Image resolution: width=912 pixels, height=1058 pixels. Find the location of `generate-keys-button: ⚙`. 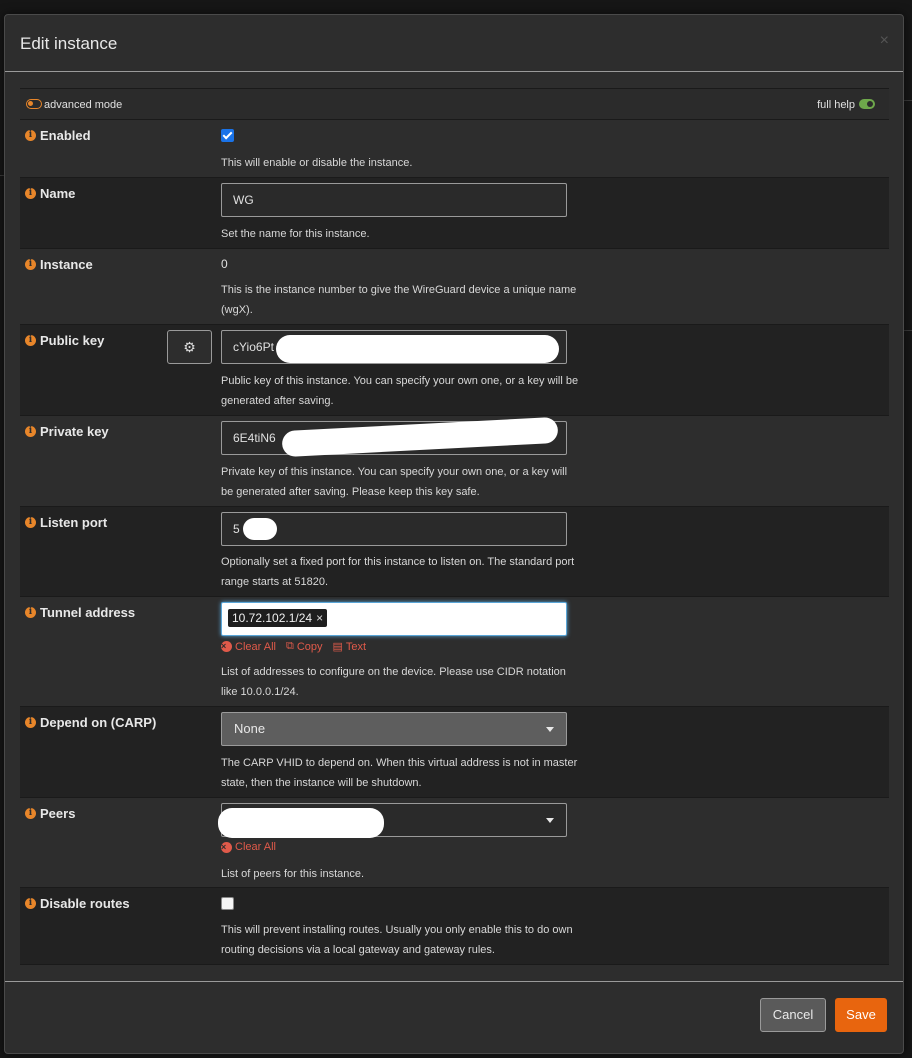

generate-keys-button: ⚙ is located at coordinates (189, 347).